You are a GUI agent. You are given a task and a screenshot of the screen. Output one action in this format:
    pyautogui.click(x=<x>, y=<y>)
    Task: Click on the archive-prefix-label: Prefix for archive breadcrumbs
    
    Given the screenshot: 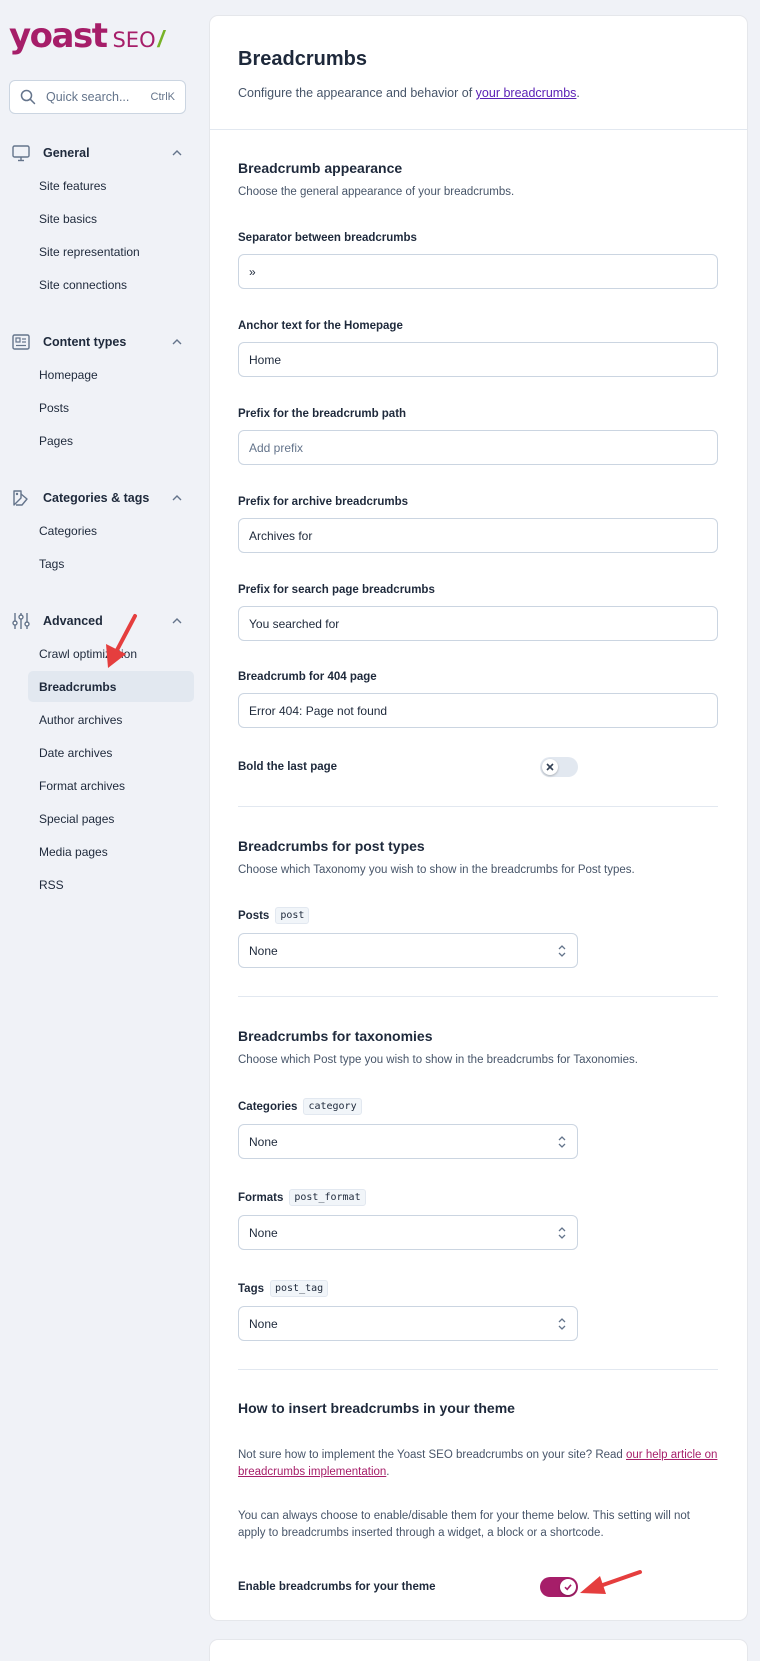 What is the action you would take?
    pyautogui.click(x=323, y=502)
    